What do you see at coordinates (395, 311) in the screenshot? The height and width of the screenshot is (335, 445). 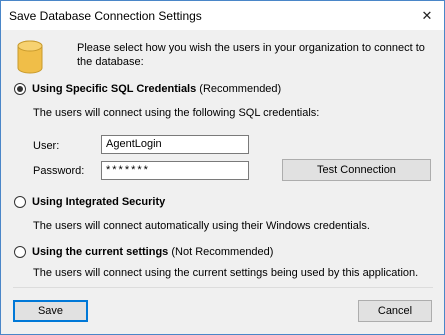 I see `cancel-button: Cancel` at bounding box center [395, 311].